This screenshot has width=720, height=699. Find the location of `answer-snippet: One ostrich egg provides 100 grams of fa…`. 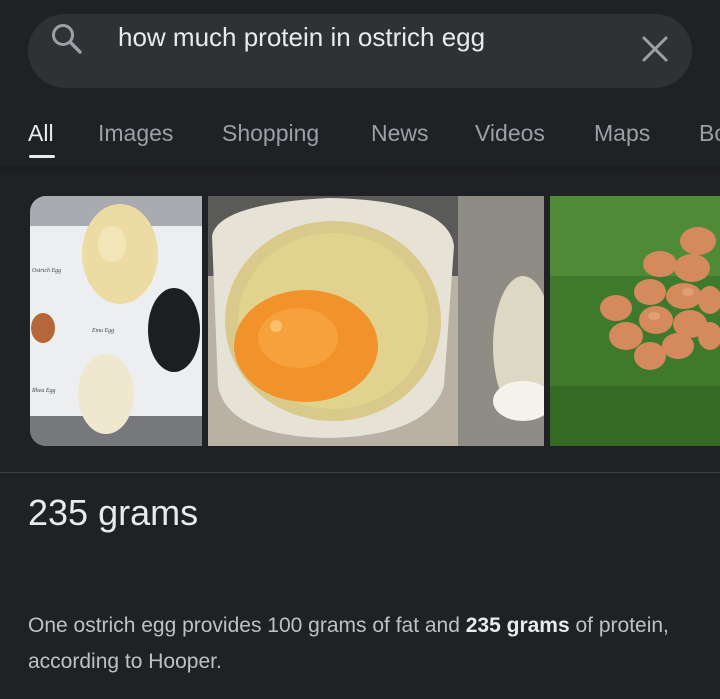

answer-snippet: One ostrich egg provides 100 grams of fa… is located at coordinates (368, 644).